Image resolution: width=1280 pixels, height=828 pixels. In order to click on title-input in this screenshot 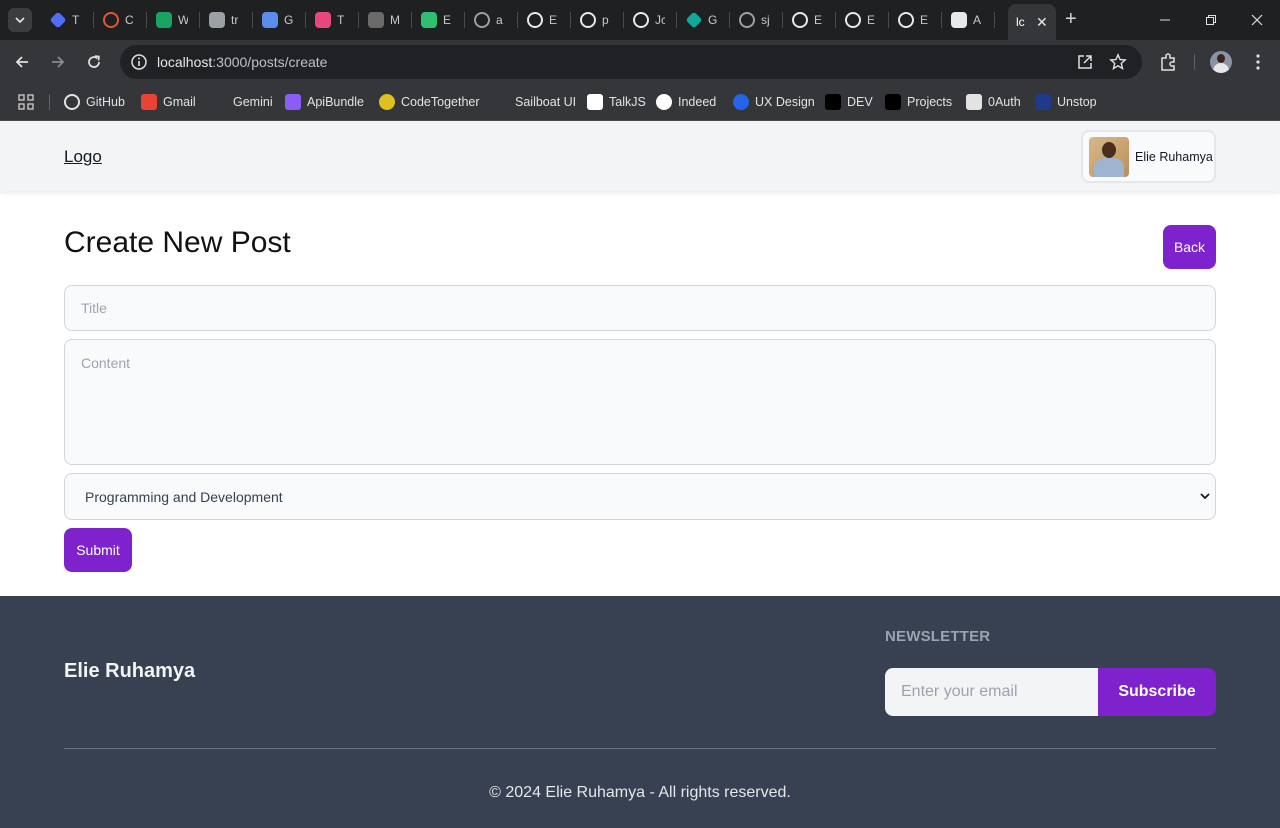, I will do `click(640, 308)`.